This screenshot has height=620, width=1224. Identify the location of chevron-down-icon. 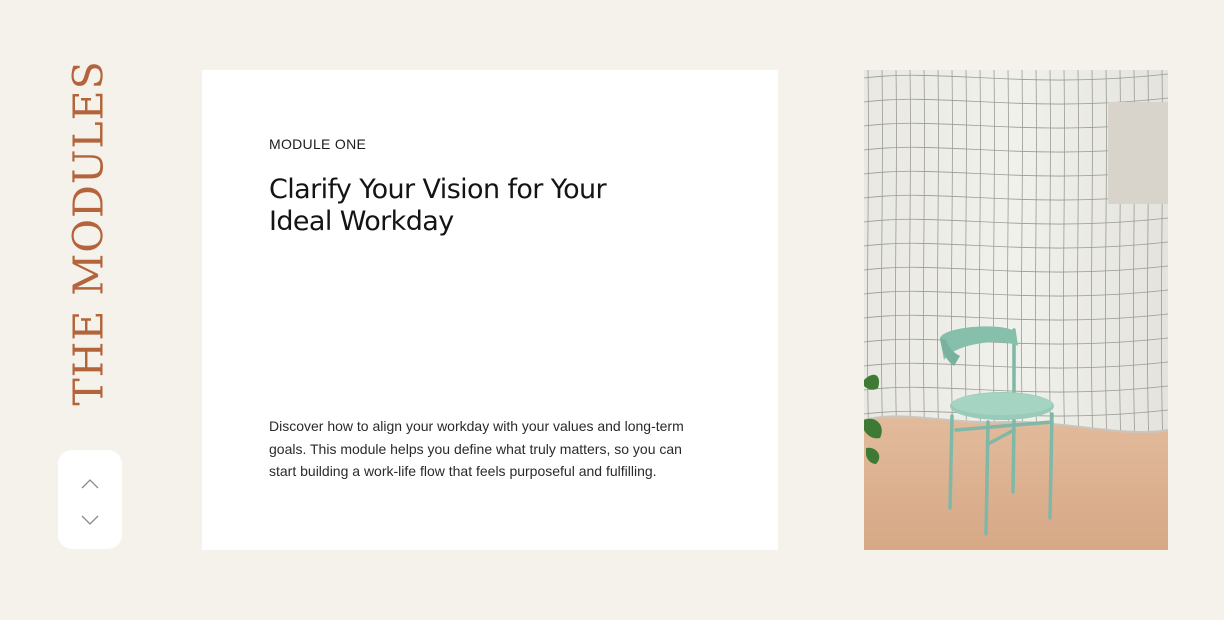
(90, 520).